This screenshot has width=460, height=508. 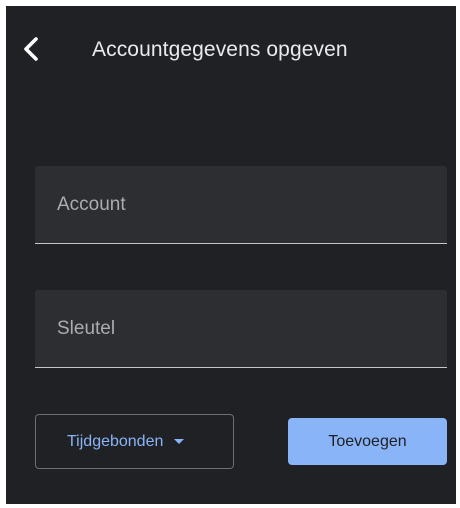 What do you see at coordinates (220, 49) in the screenshot?
I see `page-title: Accountgegevens opgeven` at bounding box center [220, 49].